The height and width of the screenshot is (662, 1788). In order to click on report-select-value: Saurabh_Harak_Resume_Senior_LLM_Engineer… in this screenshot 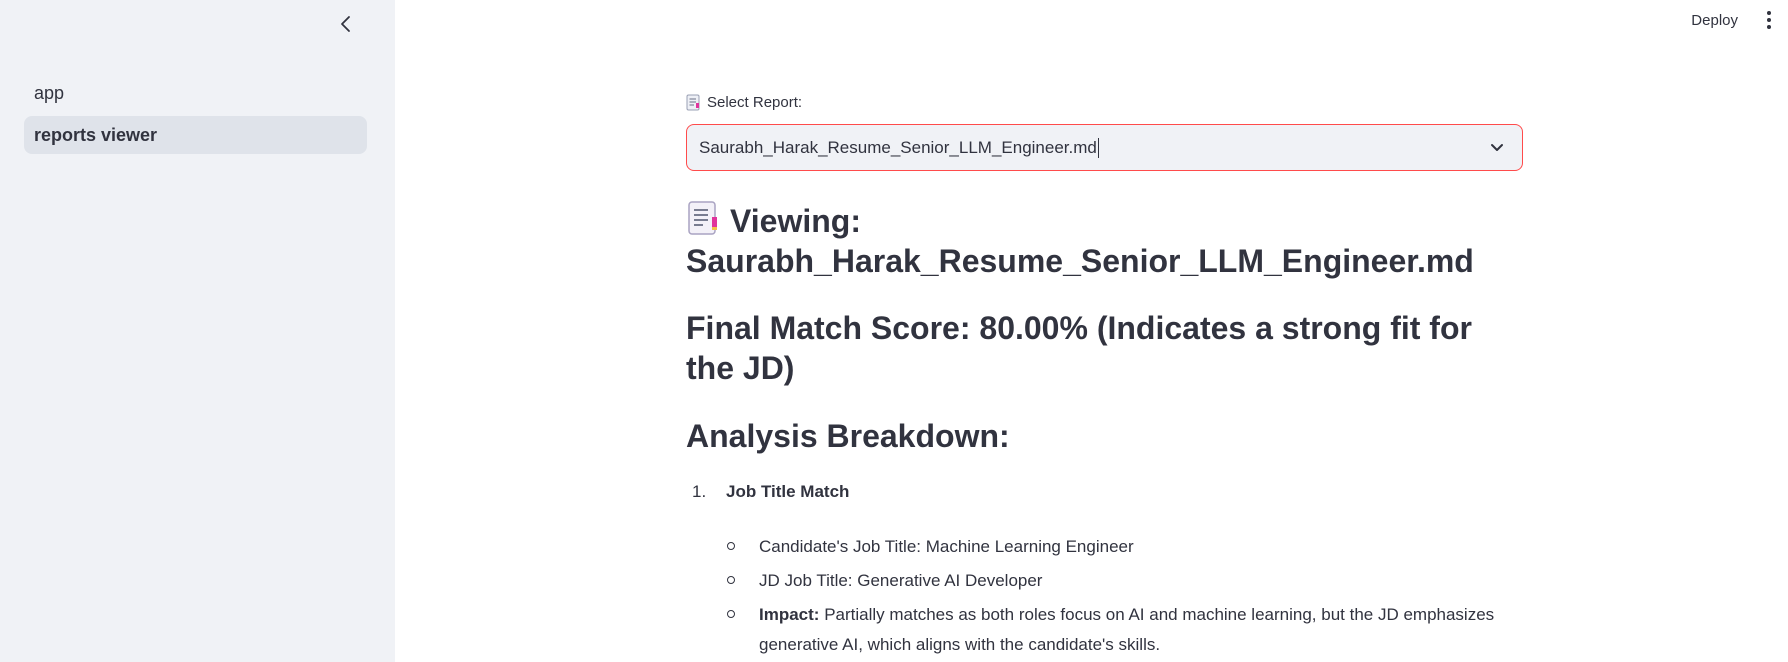, I will do `click(898, 147)`.